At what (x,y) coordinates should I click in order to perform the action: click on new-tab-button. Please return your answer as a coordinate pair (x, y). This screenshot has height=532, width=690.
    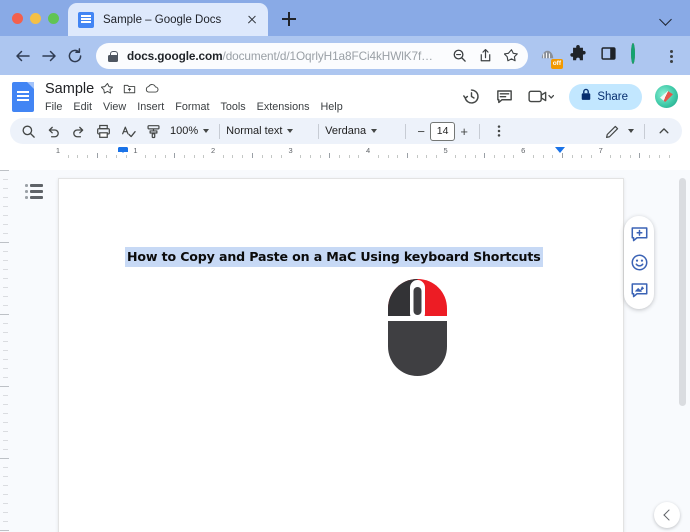
    Looking at the image, I should click on (289, 19).